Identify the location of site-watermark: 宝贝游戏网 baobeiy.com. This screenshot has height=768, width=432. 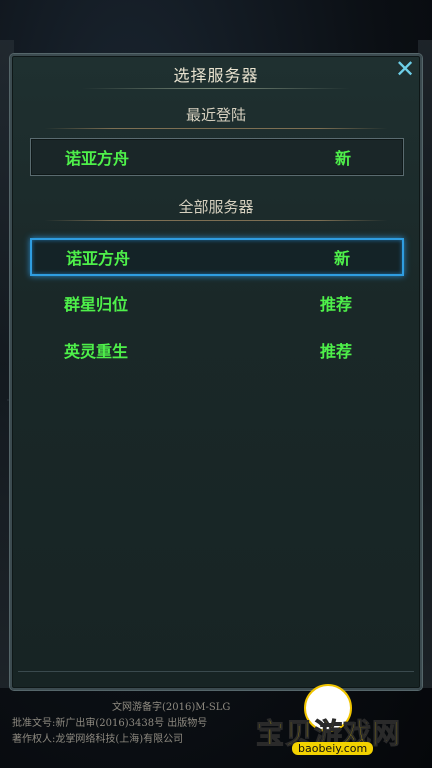
(340, 719).